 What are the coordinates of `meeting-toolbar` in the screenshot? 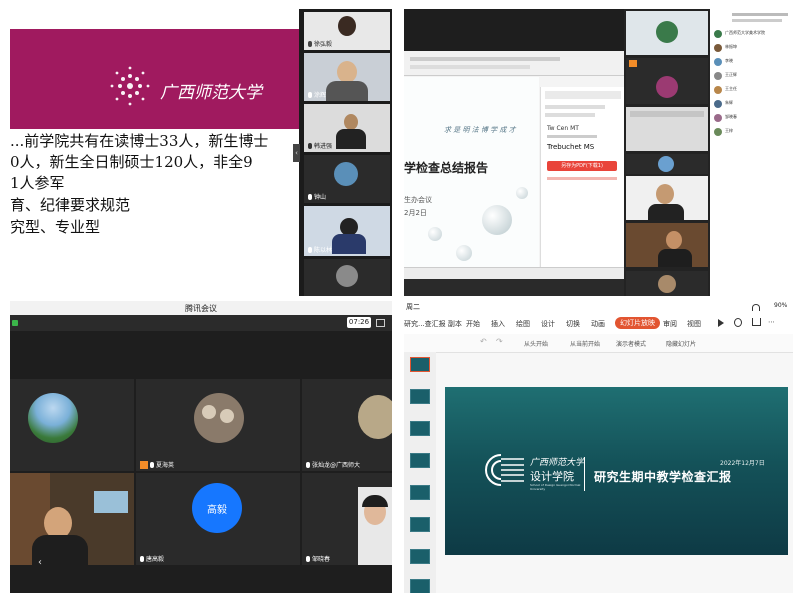 It's located at (201, 323).